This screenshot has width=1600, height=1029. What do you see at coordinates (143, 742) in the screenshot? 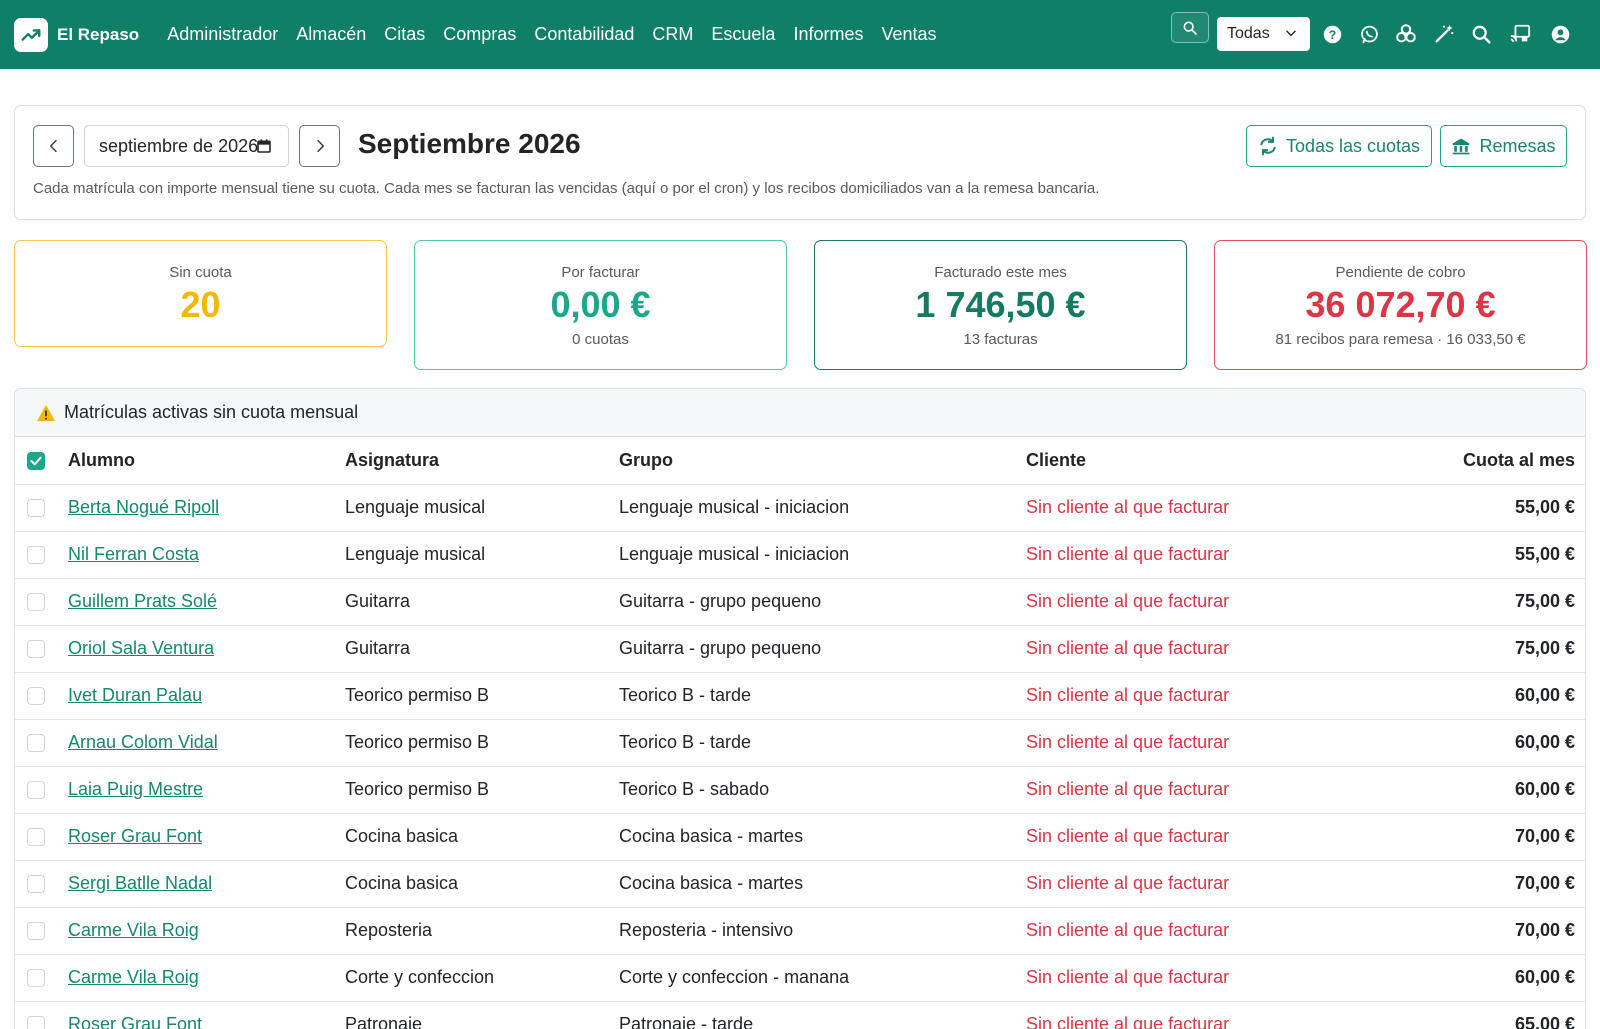
I see `student-link: Arnau Colom Vidal` at bounding box center [143, 742].